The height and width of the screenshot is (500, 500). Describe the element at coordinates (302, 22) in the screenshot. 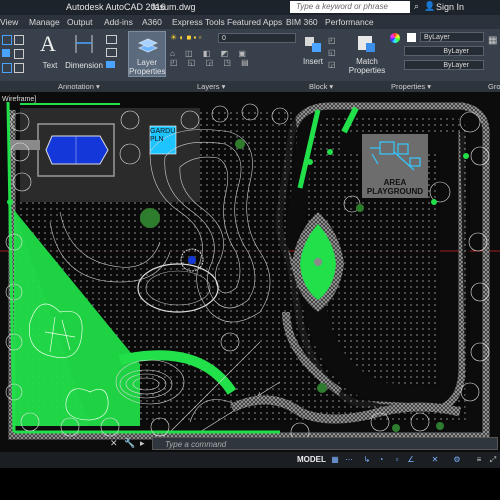

I see `tab-bim-360: BIM 360` at that location.